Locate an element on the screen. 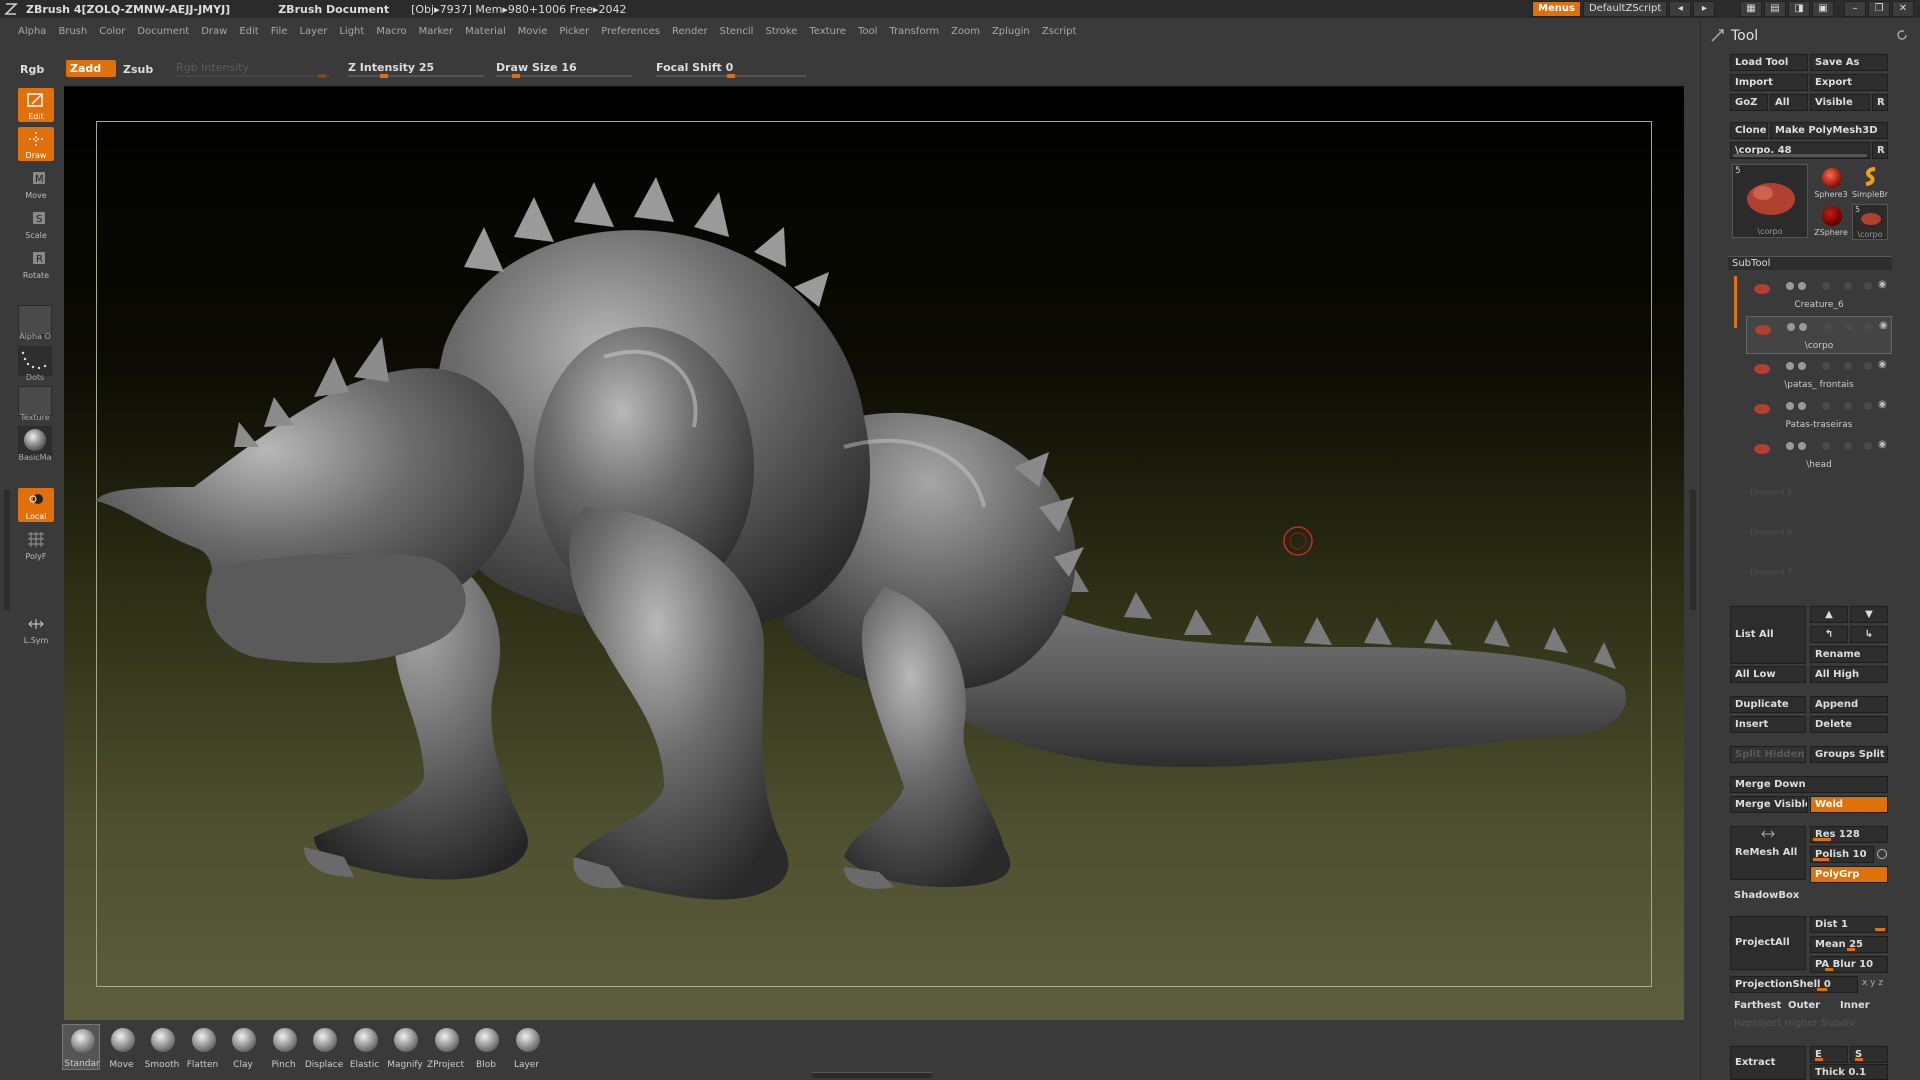 The height and width of the screenshot is (1080, 1920). tool-thumbnail-corpo: 5 \corpo is located at coordinates (1770, 201).